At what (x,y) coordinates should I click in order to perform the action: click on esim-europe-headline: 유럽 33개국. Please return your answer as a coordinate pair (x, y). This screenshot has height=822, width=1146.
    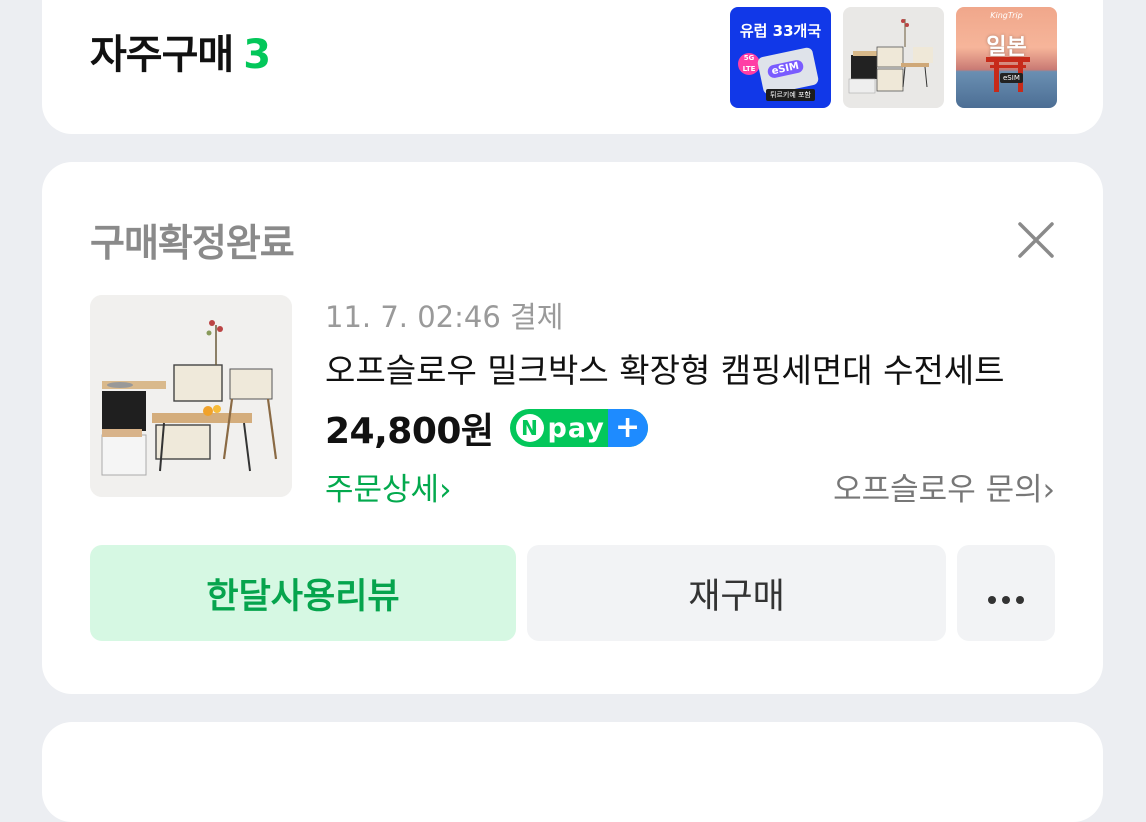
    Looking at the image, I should click on (780, 31).